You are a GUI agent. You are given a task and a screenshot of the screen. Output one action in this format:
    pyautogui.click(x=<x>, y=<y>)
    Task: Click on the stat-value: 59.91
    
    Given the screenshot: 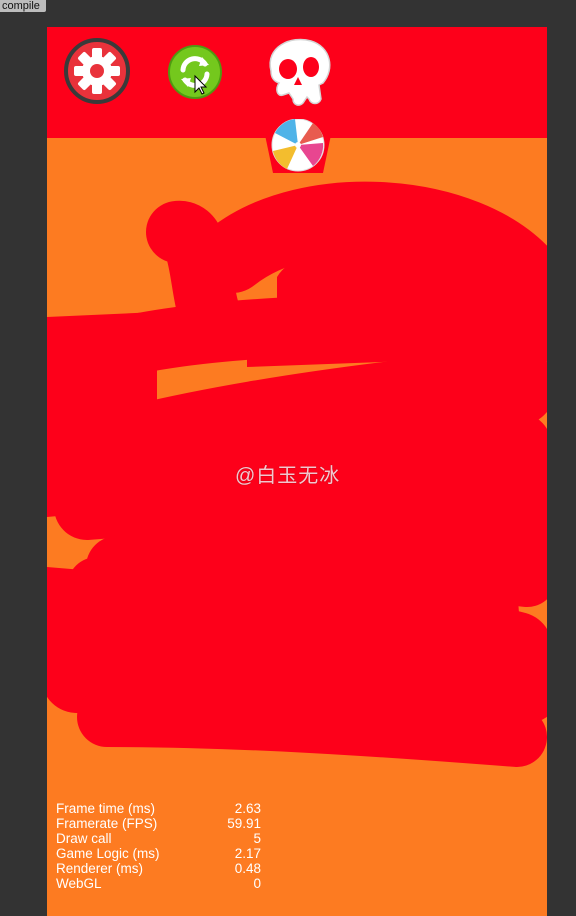 What is the action you would take?
    pyautogui.click(x=244, y=823)
    